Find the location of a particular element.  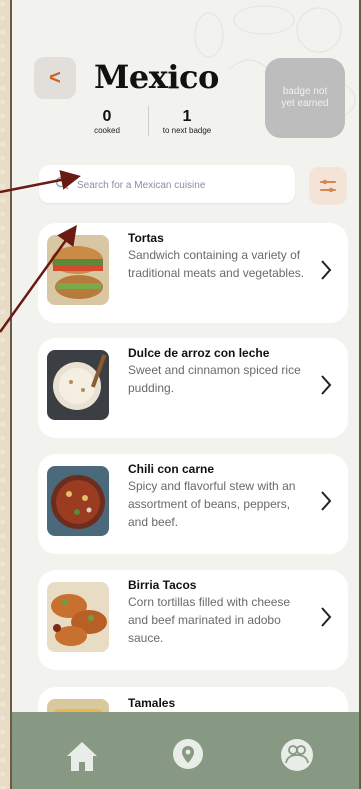

next-badge-stat: 1 to next badge is located at coordinates (187, 122).